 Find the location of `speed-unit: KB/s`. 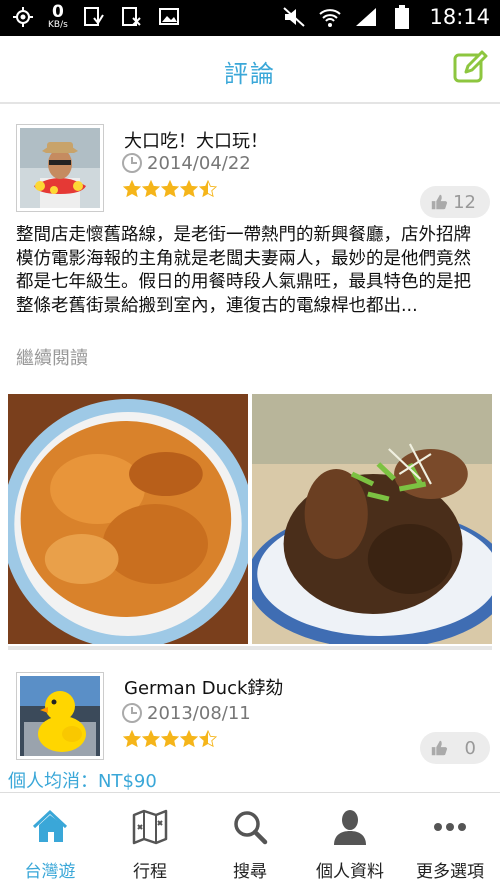

speed-unit: KB/s is located at coordinates (58, 25).